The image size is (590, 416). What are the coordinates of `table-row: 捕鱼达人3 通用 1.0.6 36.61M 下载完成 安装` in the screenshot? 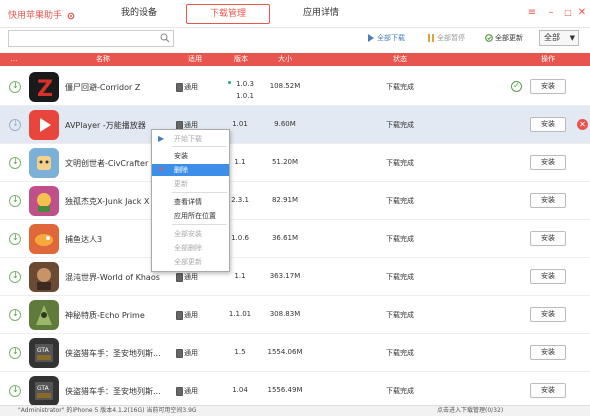 It's located at (295, 239).